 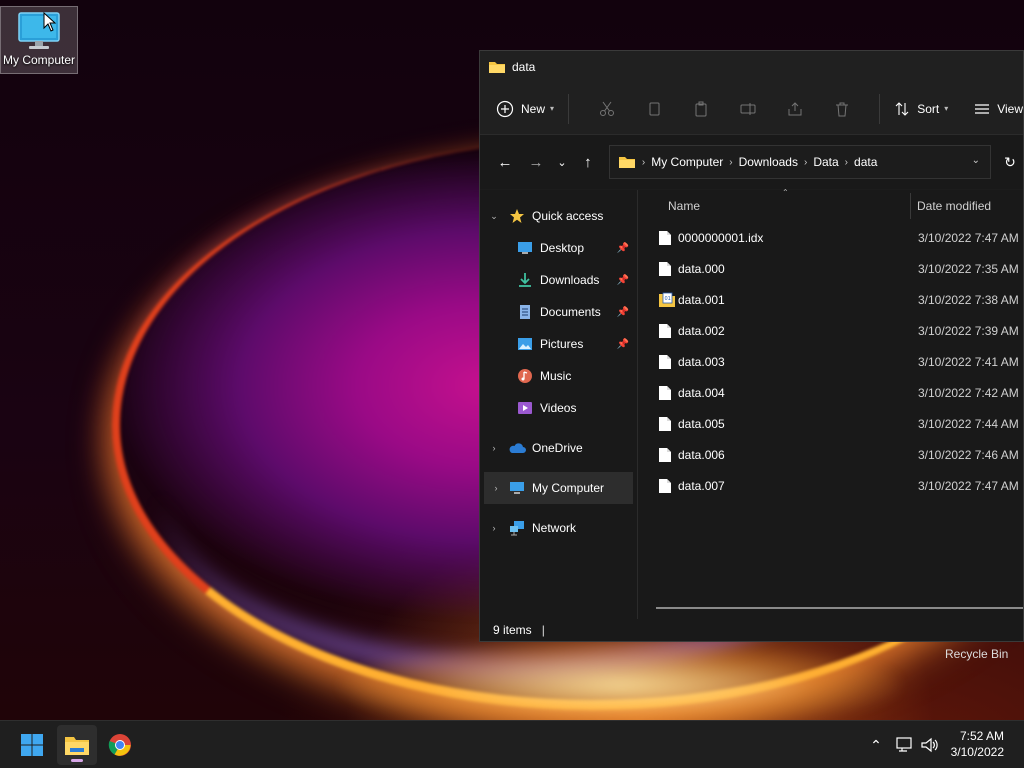 What do you see at coordinates (825, 162) in the screenshot?
I see `breadcrumb-data-parent: Data` at bounding box center [825, 162].